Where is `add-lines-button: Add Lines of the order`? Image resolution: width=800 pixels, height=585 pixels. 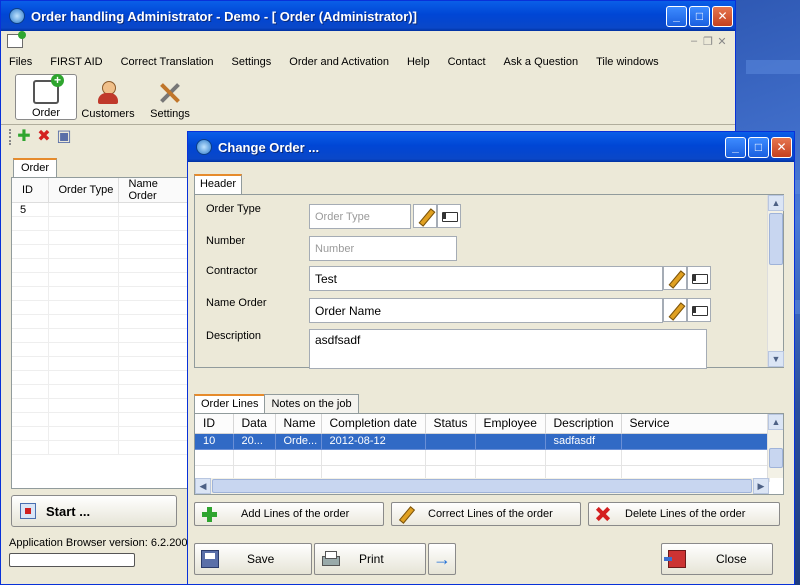
add-lines-button: Add Lines of the order is located at coordinates (289, 514).